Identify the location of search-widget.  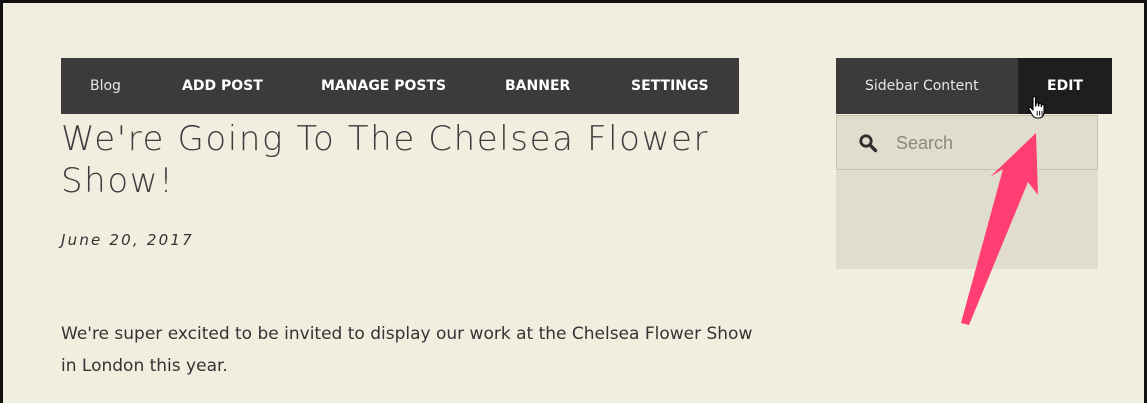
(967, 142).